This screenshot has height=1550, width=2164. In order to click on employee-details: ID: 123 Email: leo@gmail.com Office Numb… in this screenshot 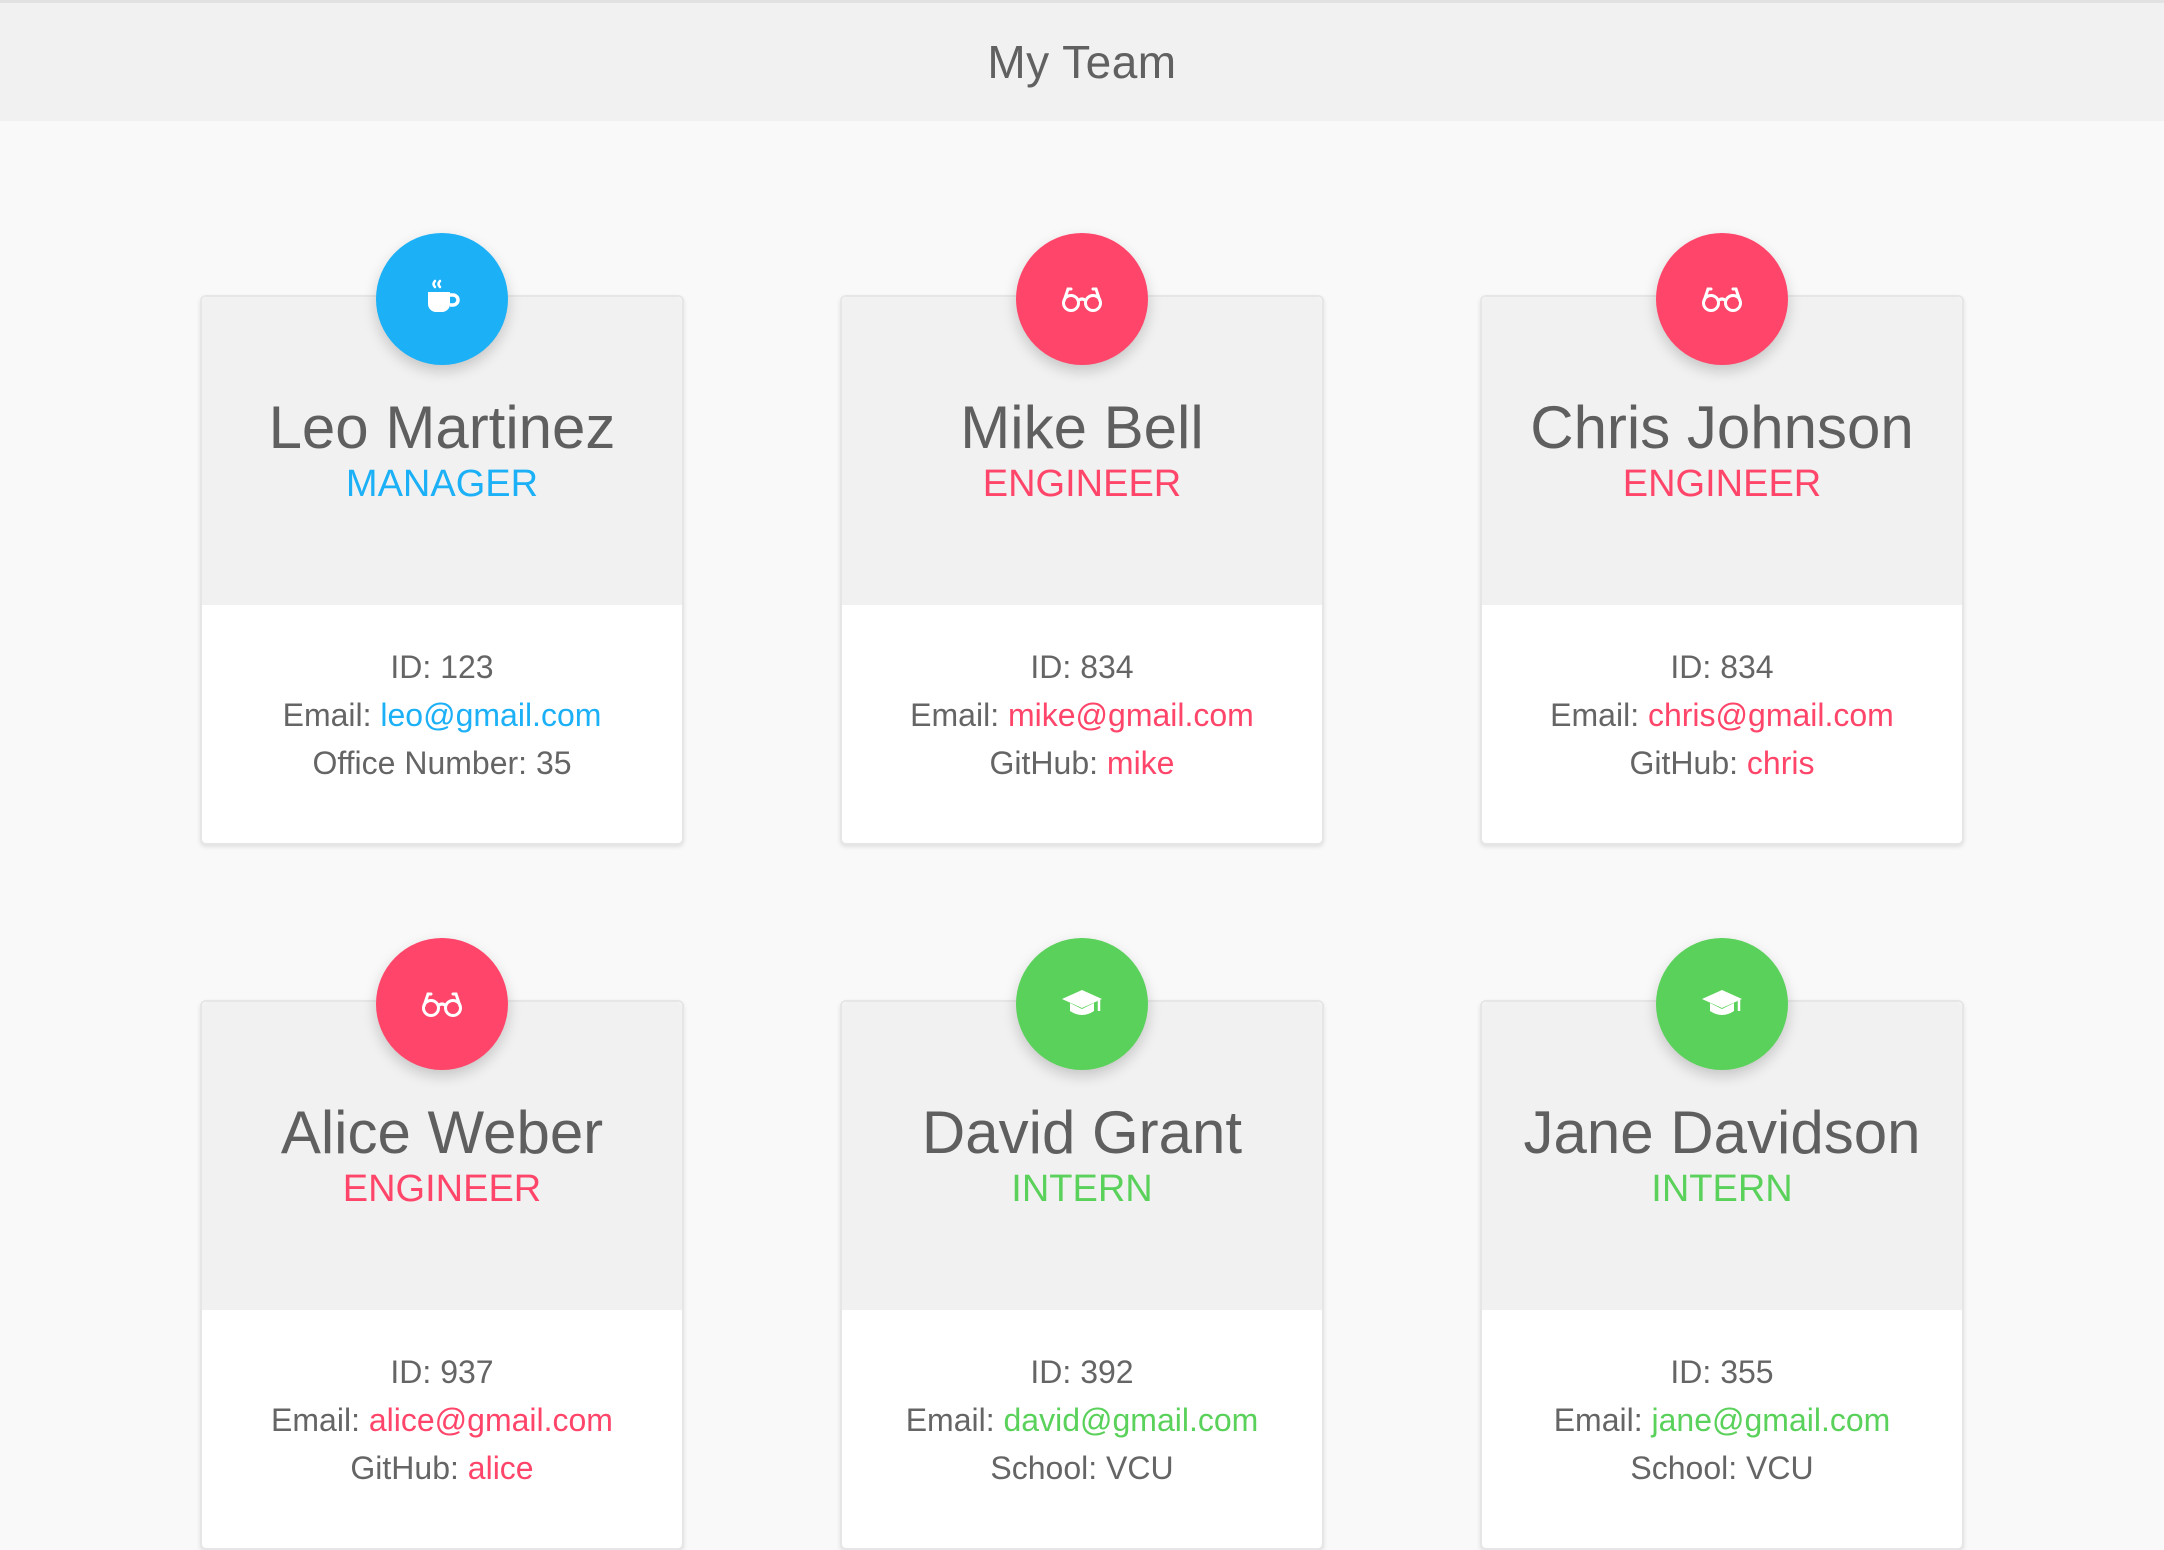, I will do `click(442, 715)`.